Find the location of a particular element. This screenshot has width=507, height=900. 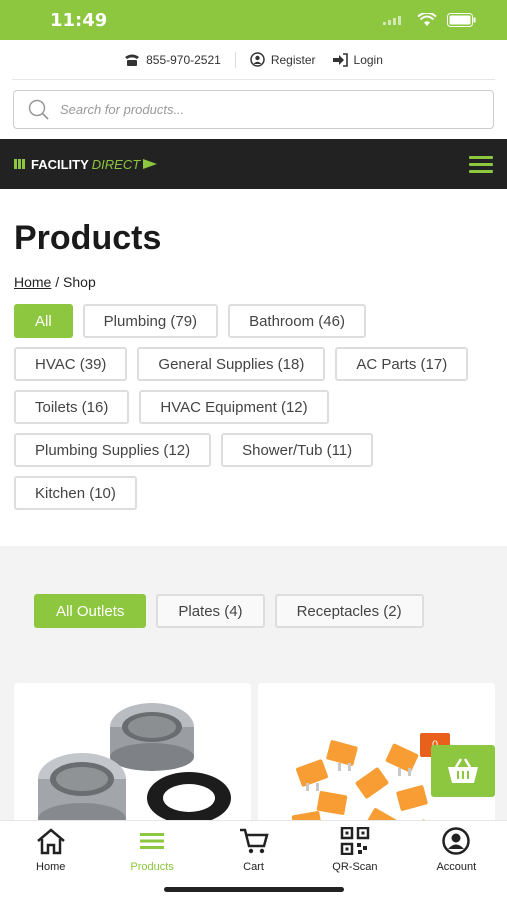

subcategory-tabs: All Outlets Plates (4) Receptacles (2) is located at coordinates (229, 611).